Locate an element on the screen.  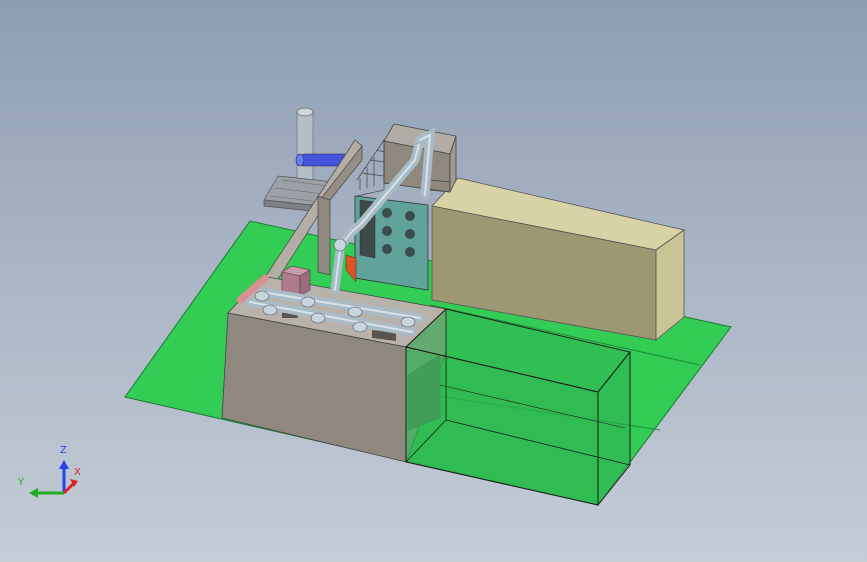
y-axis-arrow is located at coordinates (33, 493).